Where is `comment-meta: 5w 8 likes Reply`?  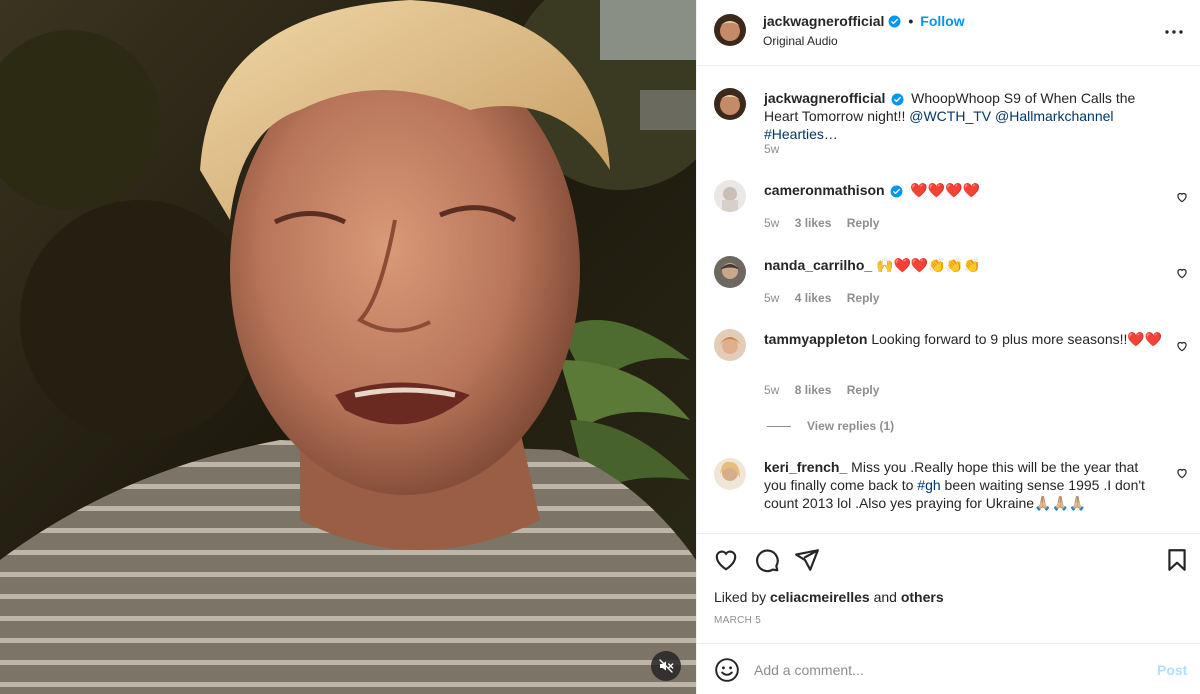 comment-meta: 5w 8 likes Reply is located at coordinates (827, 390).